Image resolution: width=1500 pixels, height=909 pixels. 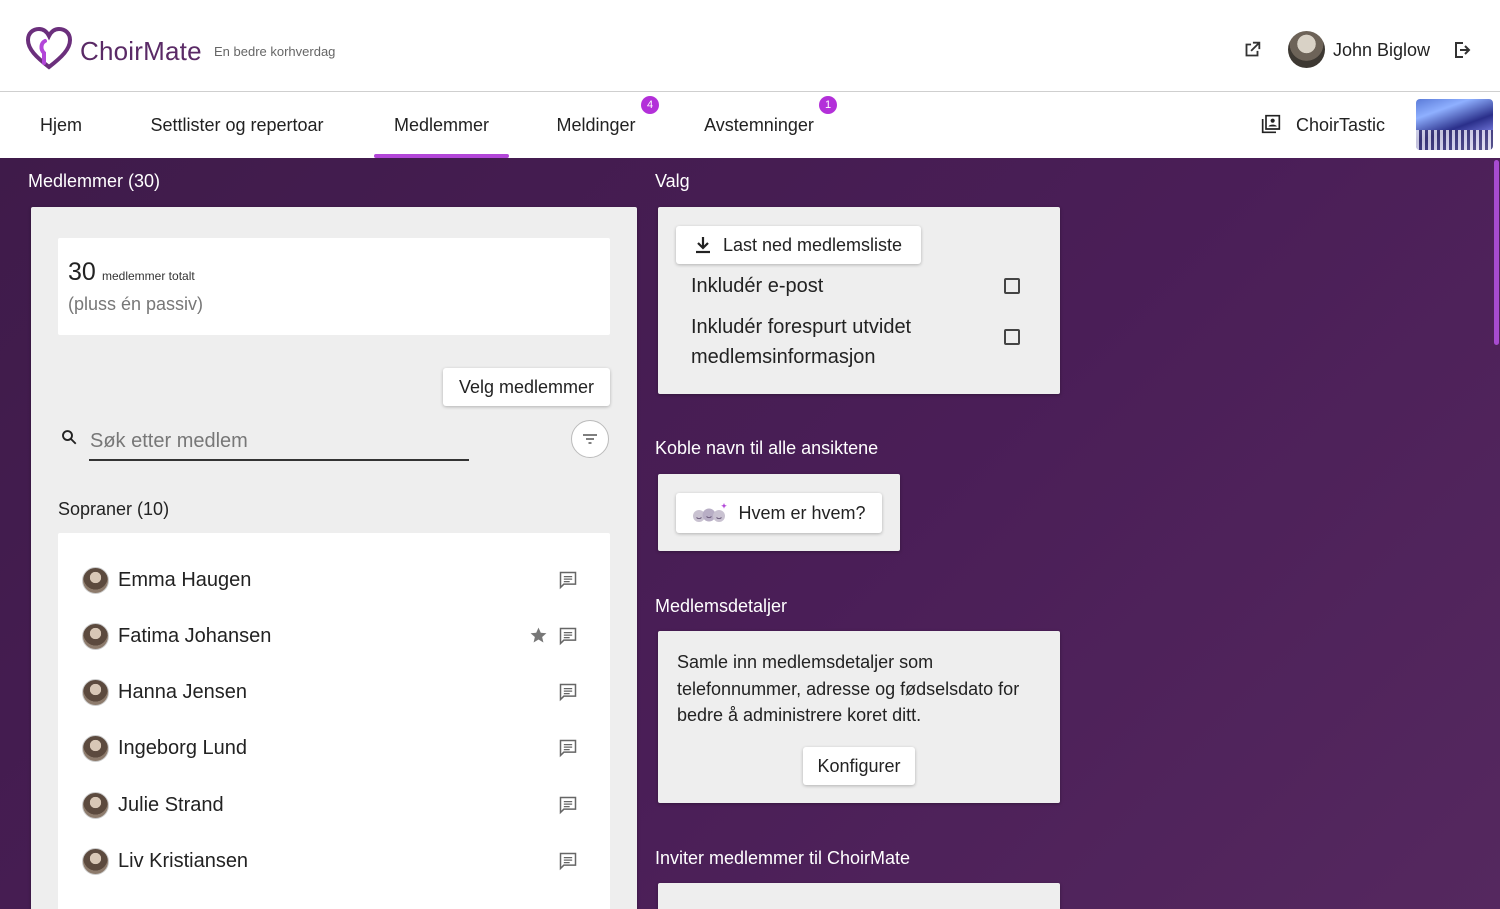 What do you see at coordinates (802, 512) in the screenshot?
I see `who-is-who-label: Hvem er hvem?` at bounding box center [802, 512].